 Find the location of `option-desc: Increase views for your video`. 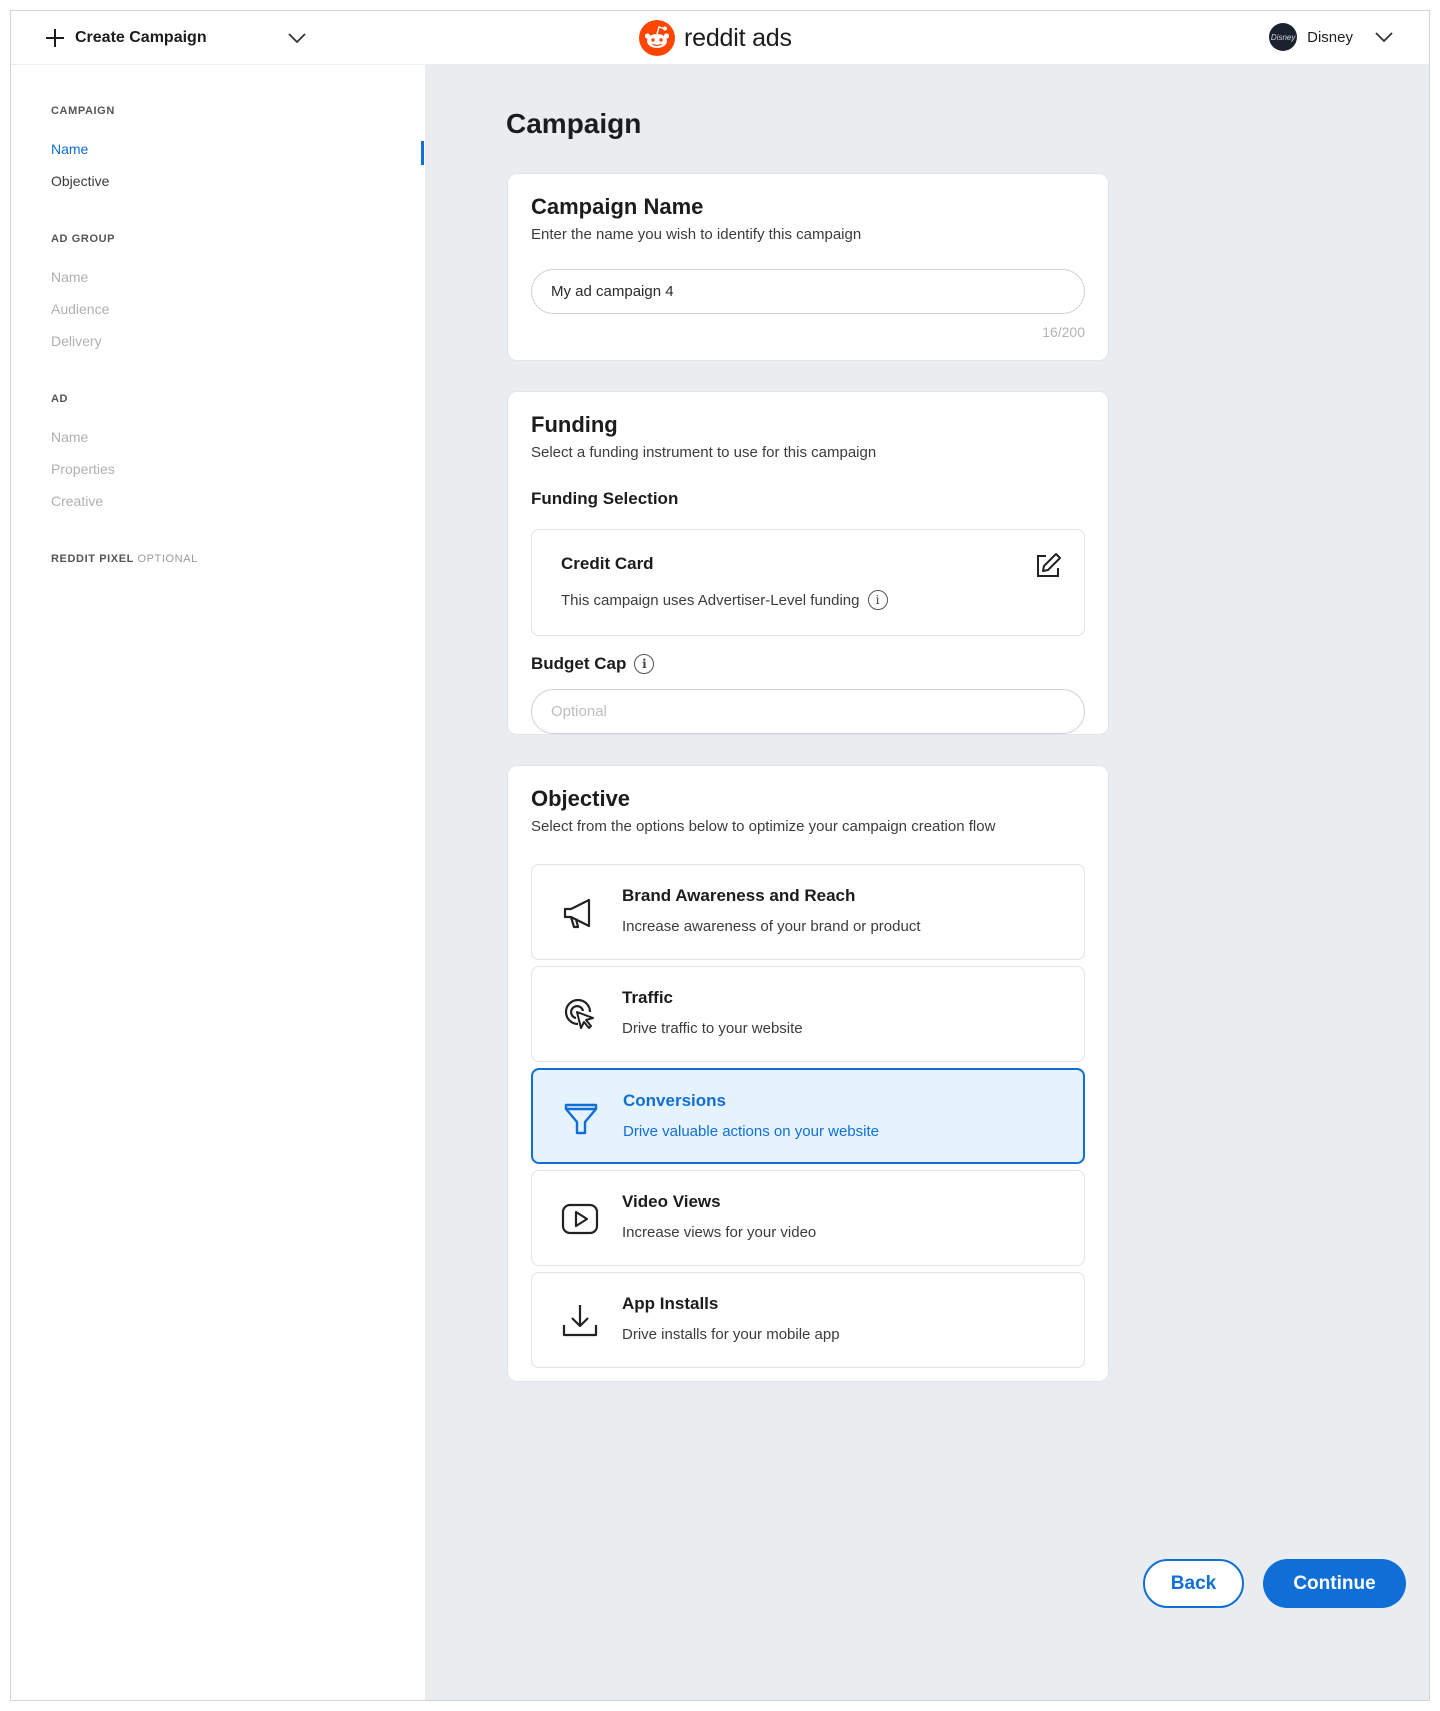

option-desc: Increase views for your video is located at coordinates (719, 1232).